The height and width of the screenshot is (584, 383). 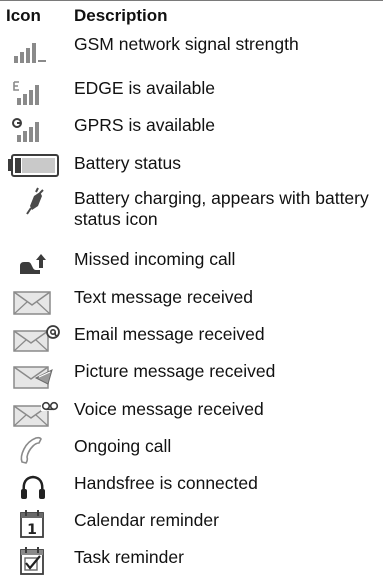 I want to click on header-description-label: Description, so click(x=121, y=15).